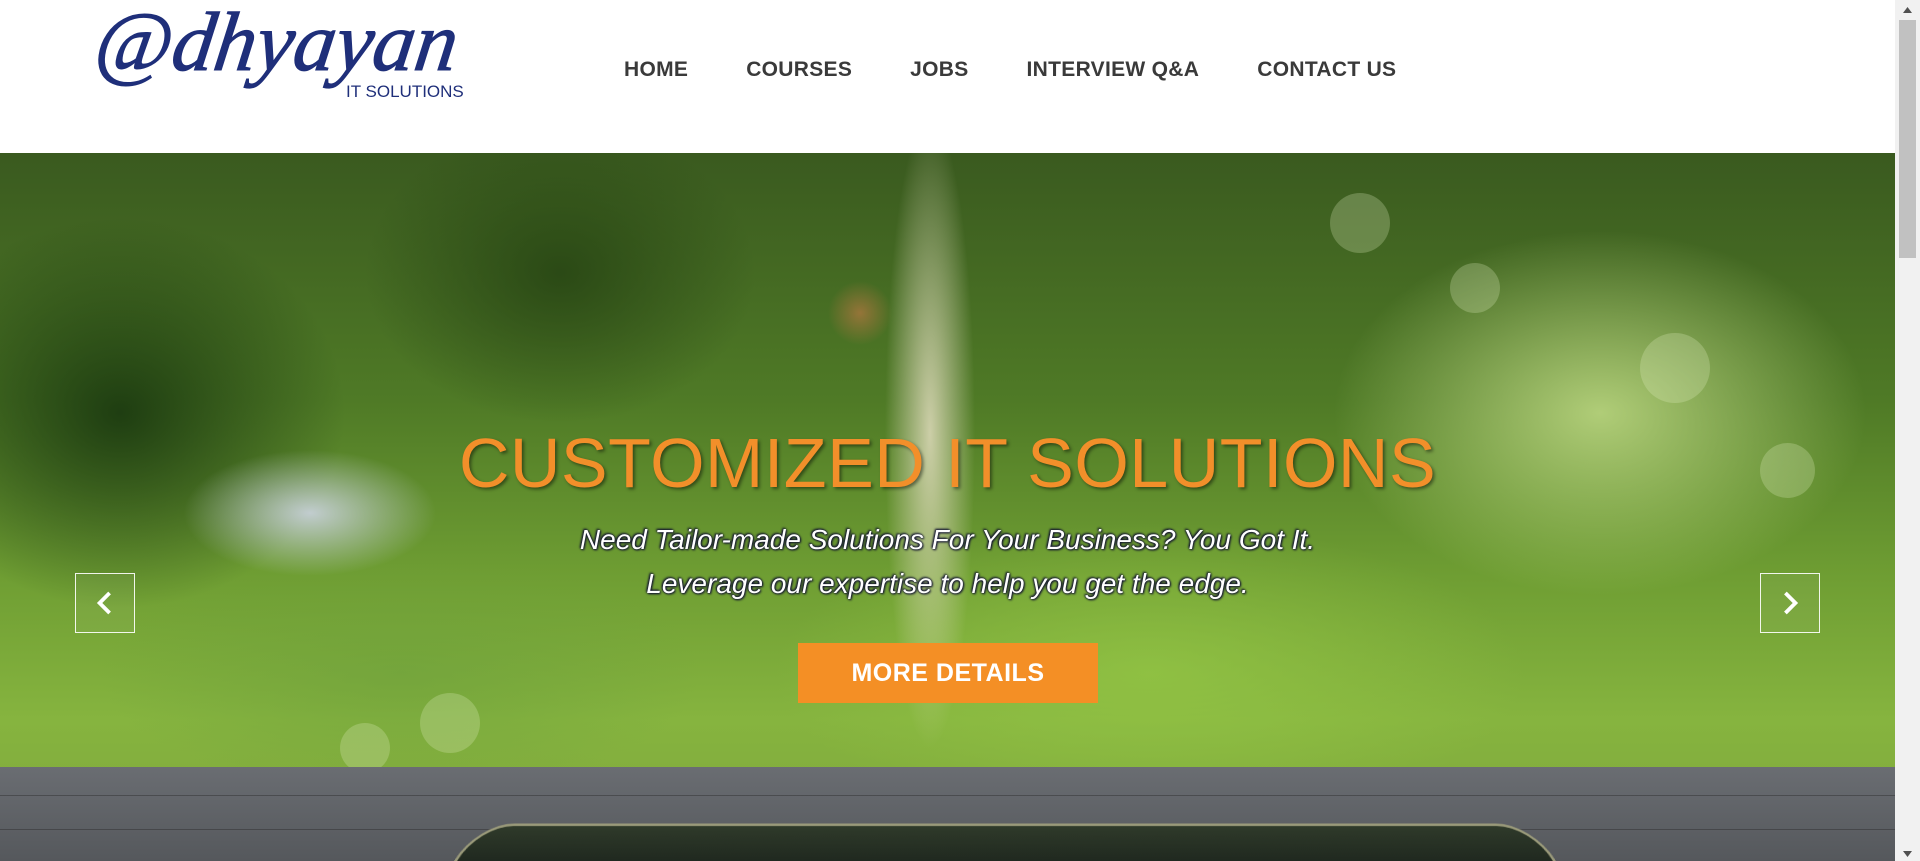 This screenshot has height=861, width=1920. I want to click on brand-logo: @dhyayan IT SOLUTIONS, so click(286, 65).